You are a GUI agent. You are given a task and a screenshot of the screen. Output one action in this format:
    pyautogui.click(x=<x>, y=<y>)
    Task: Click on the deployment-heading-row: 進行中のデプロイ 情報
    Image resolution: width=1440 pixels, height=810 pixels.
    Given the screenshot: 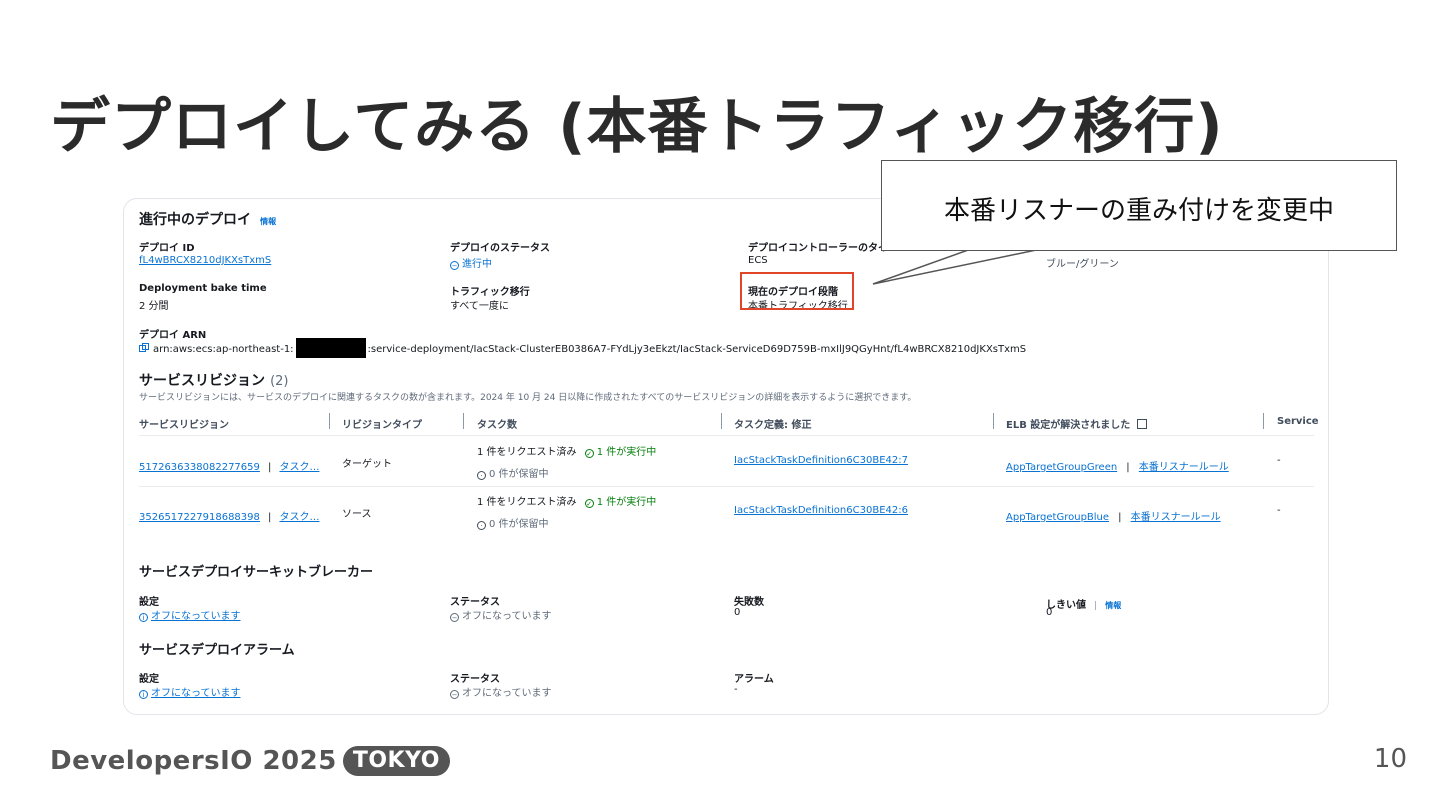 What is the action you would take?
    pyautogui.click(x=207, y=219)
    